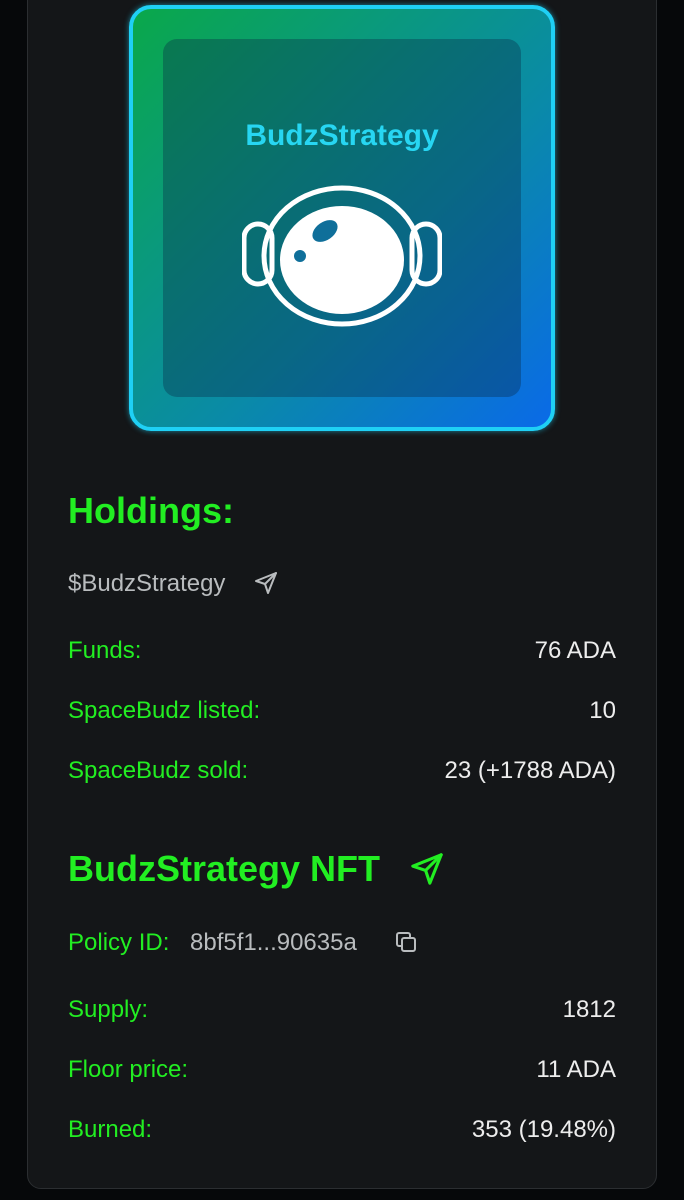 The width and height of the screenshot is (684, 1200). Describe the element at coordinates (110, 1129) in the screenshot. I see `burned-label: Burned:` at that location.